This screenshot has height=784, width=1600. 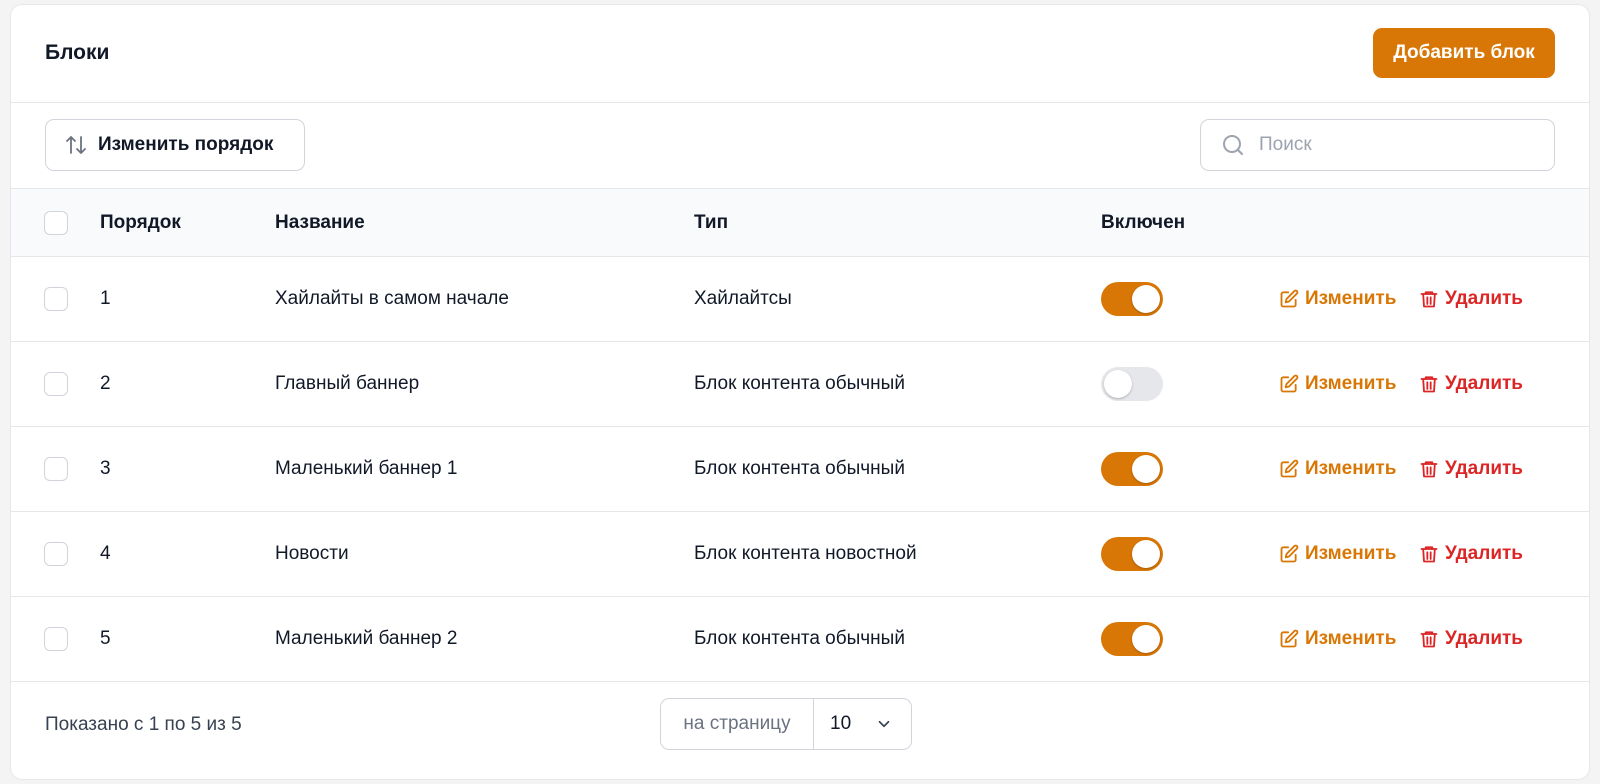 What do you see at coordinates (884, 724) in the screenshot?
I see `chevron-down-icon` at bounding box center [884, 724].